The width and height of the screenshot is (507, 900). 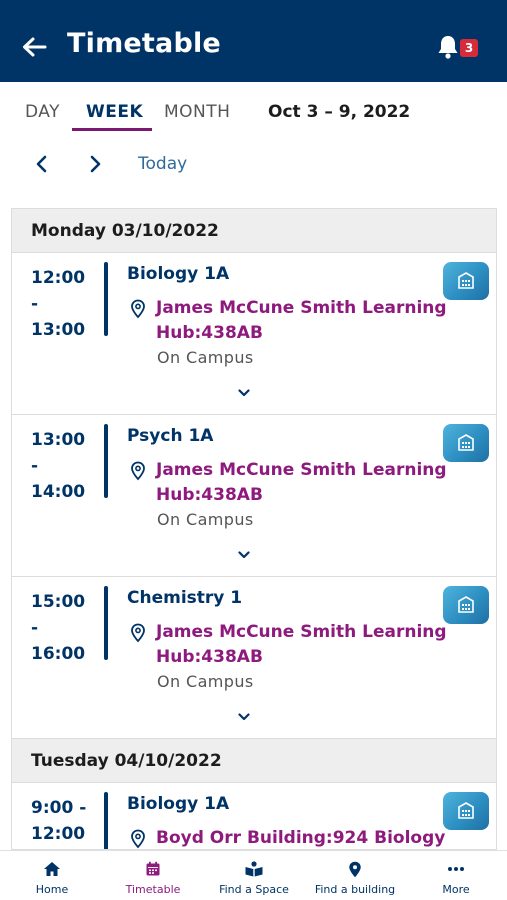 What do you see at coordinates (112, 129) in the screenshot?
I see `active-tab-indicator` at bounding box center [112, 129].